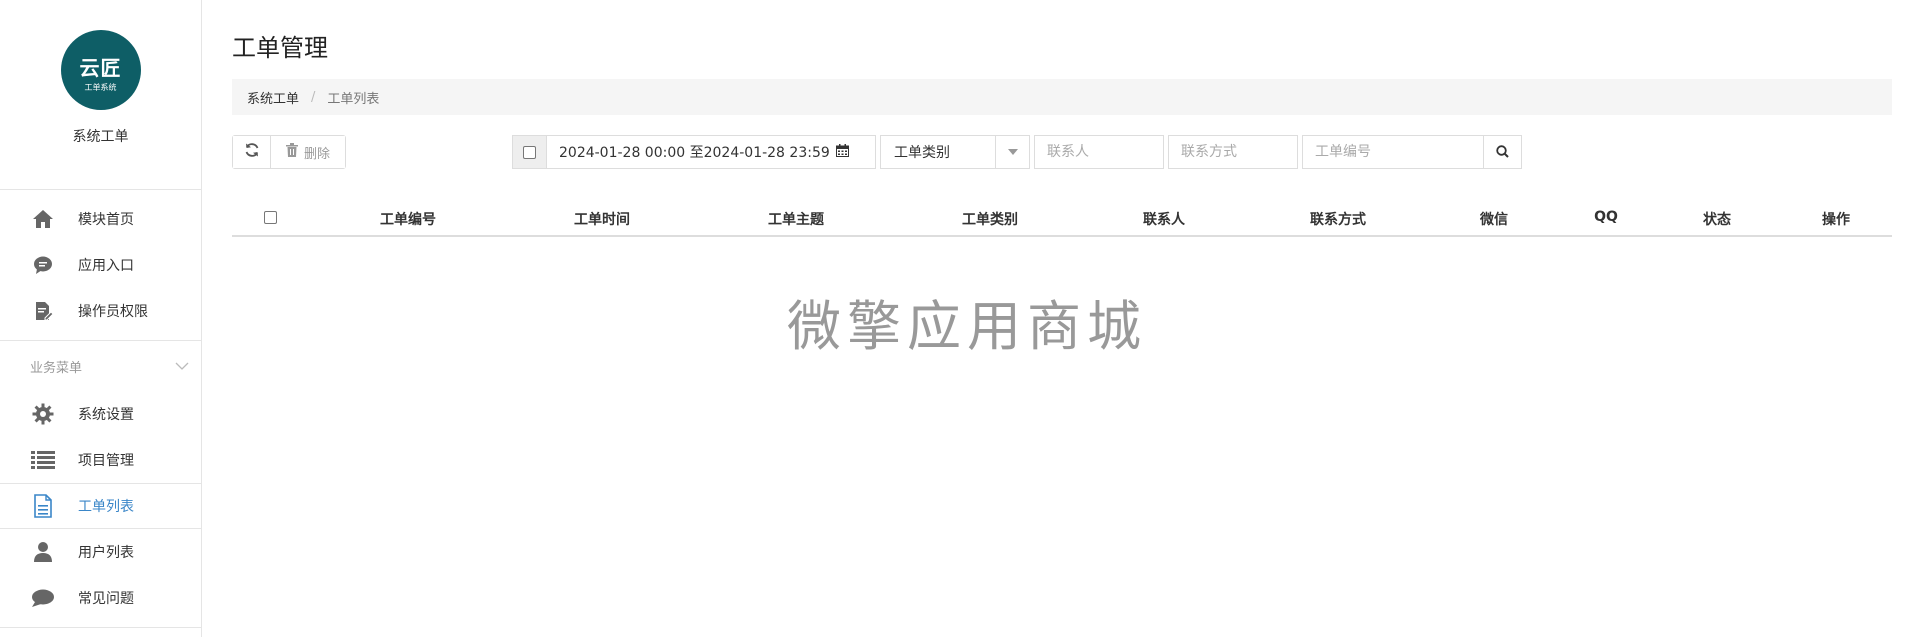  Describe the element at coordinates (106, 599) in the screenshot. I see `sidebar-item-label: 常见问题` at that location.